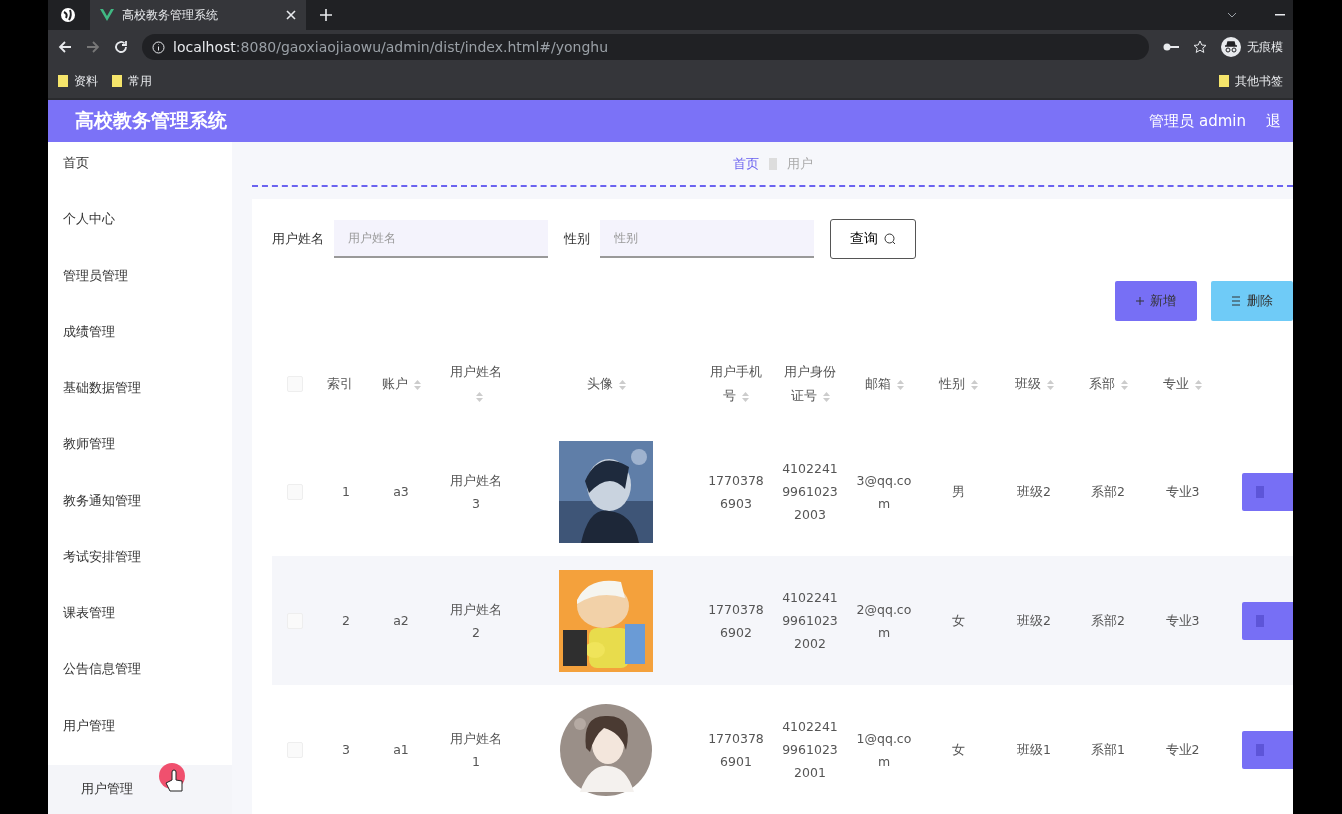 The width and height of the screenshot is (1342, 814). What do you see at coordinates (1197, 121) in the screenshot?
I see `user-label: 管理员 admin` at bounding box center [1197, 121].